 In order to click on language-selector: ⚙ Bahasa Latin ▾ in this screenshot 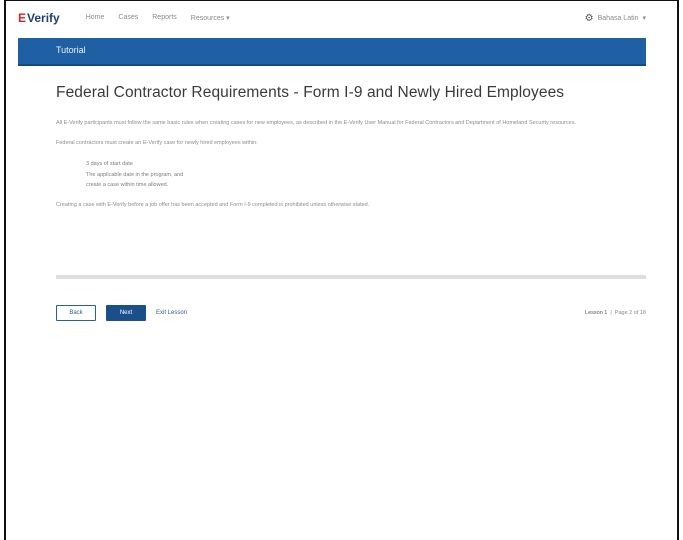, I will do `click(615, 18)`.